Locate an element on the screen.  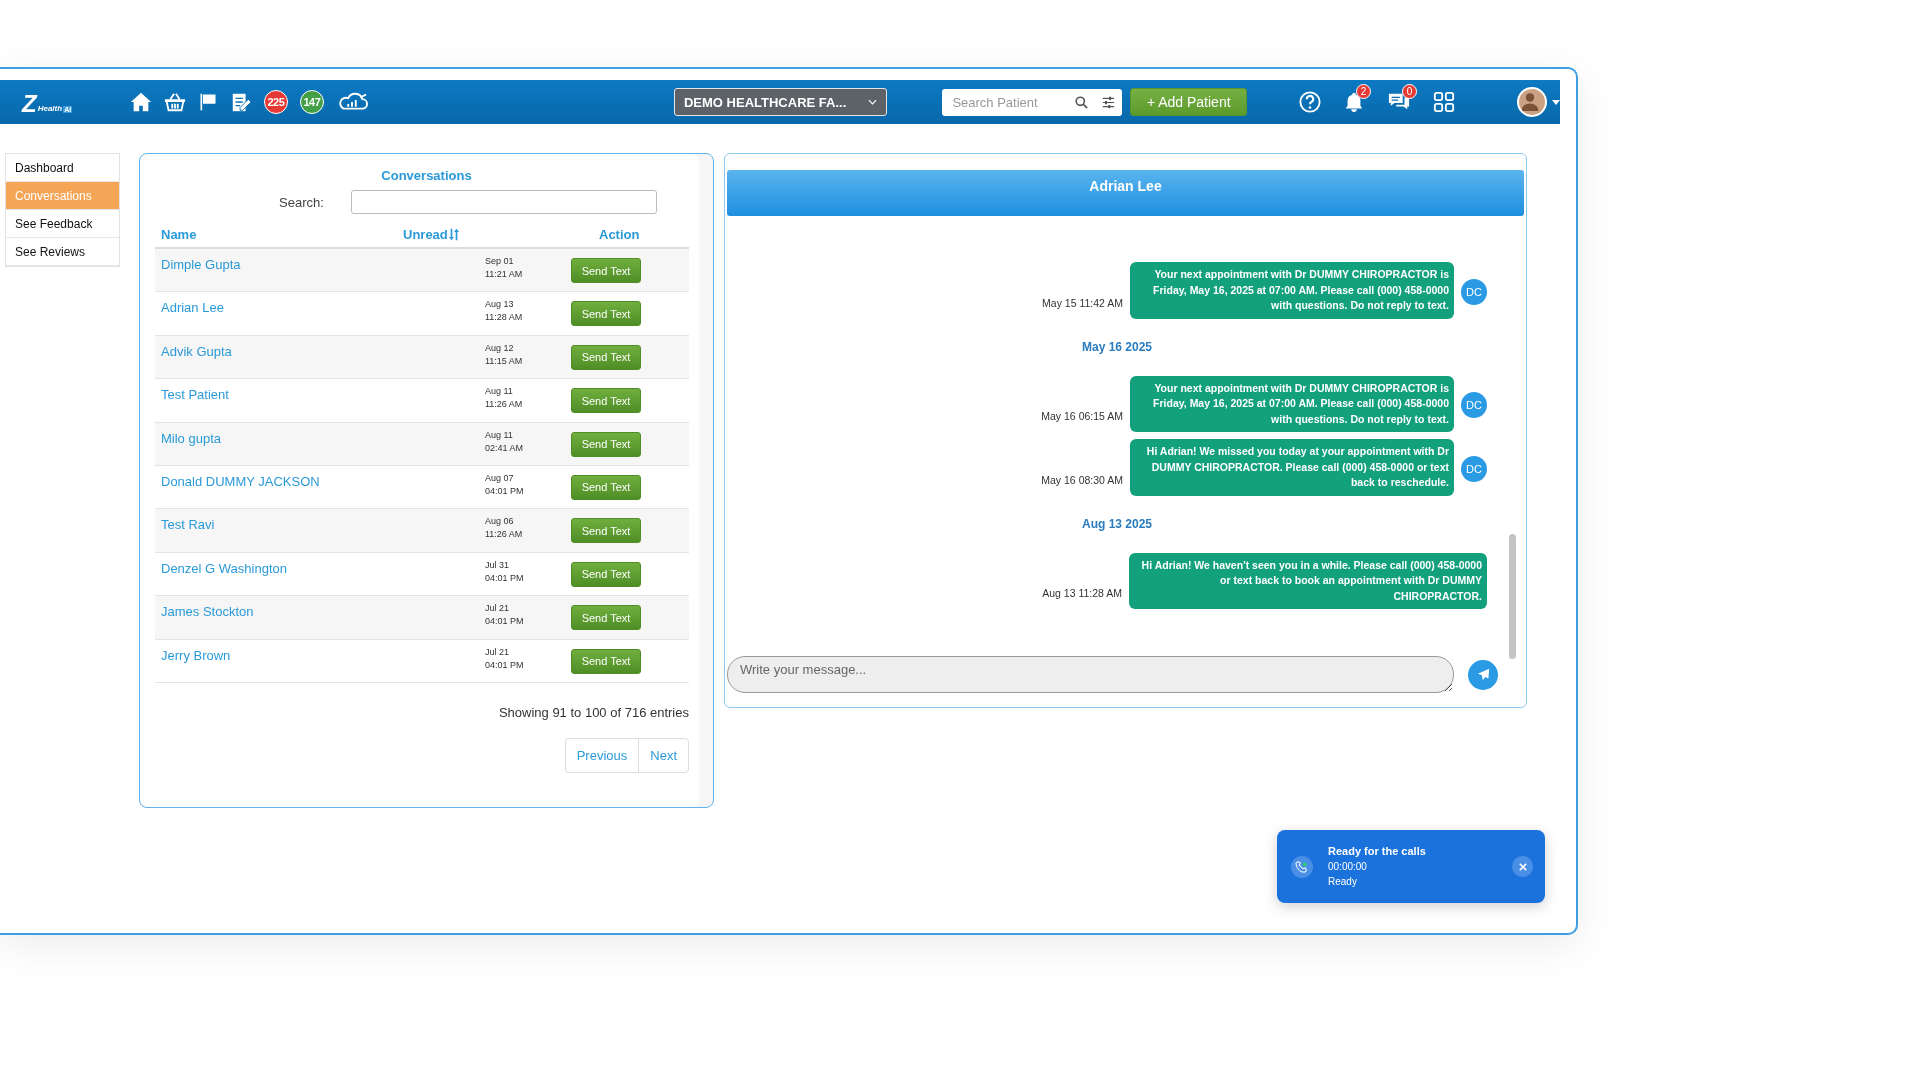
phone-icon is located at coordinates (1302, 866).